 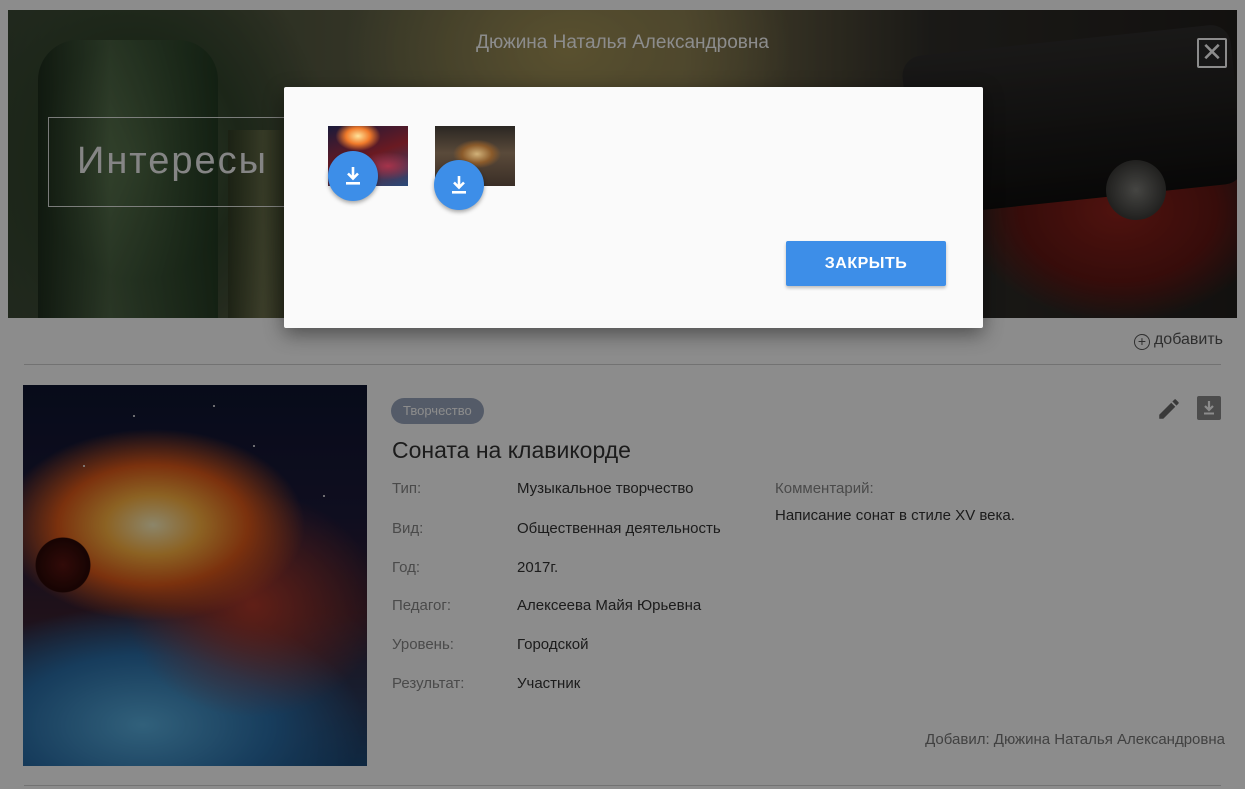 I want to click on close-button: ЗАКРЫТЬ, so click(x=866, y=263).